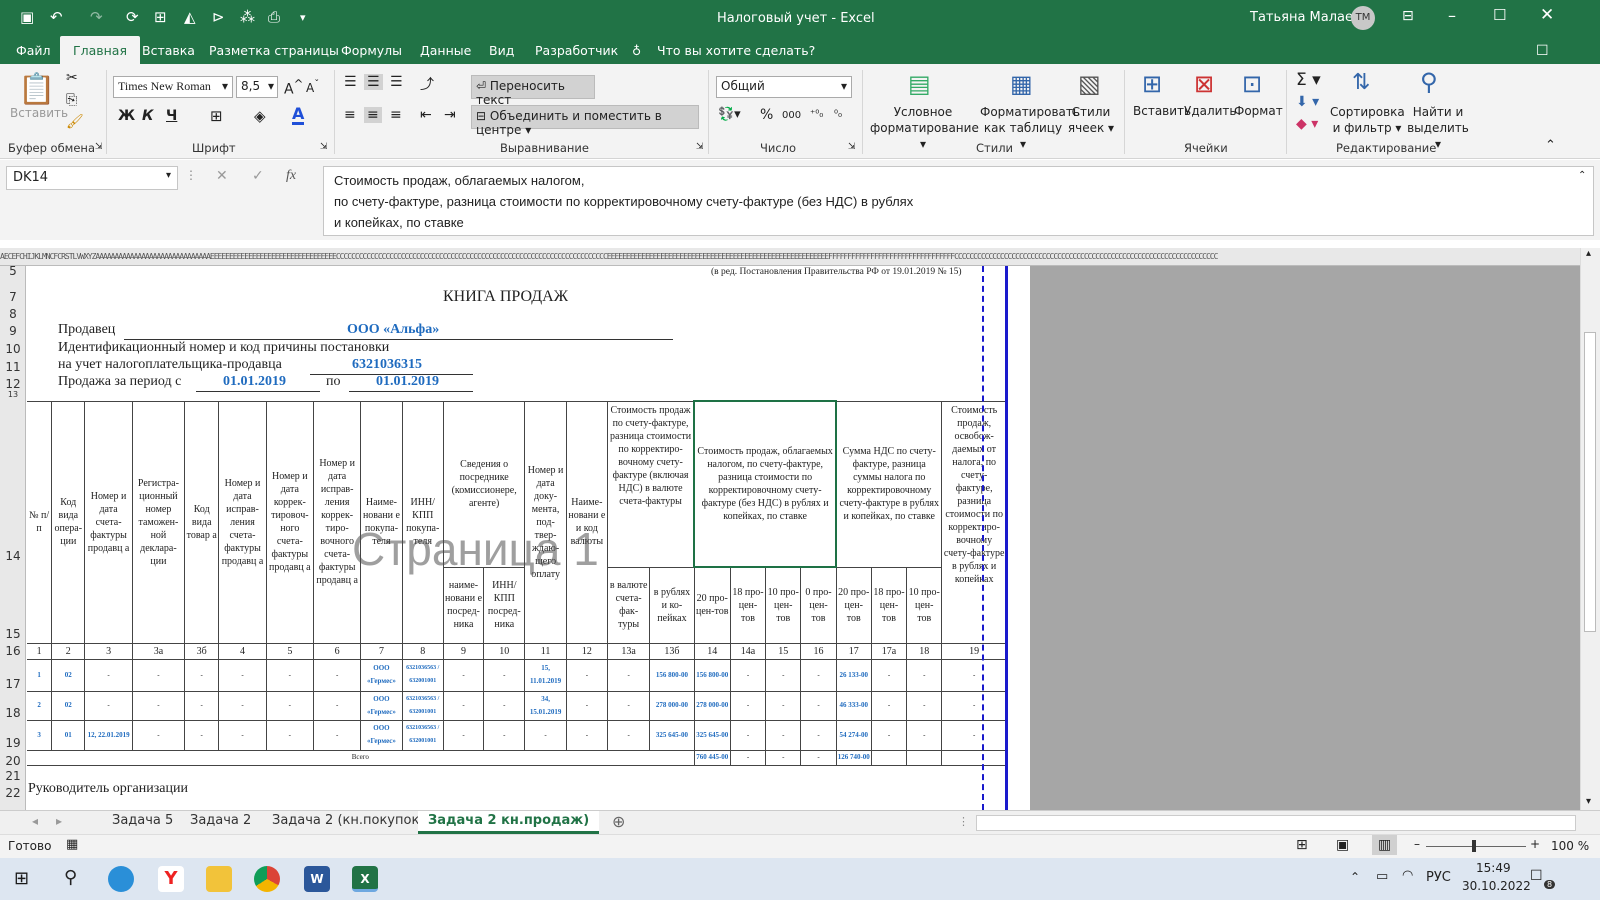 This screenshot has width=1600, height=900. Describe the element at coordinates (1302, 845) in the screenshot. I see `normal-view-icon: ⊞` at that location.